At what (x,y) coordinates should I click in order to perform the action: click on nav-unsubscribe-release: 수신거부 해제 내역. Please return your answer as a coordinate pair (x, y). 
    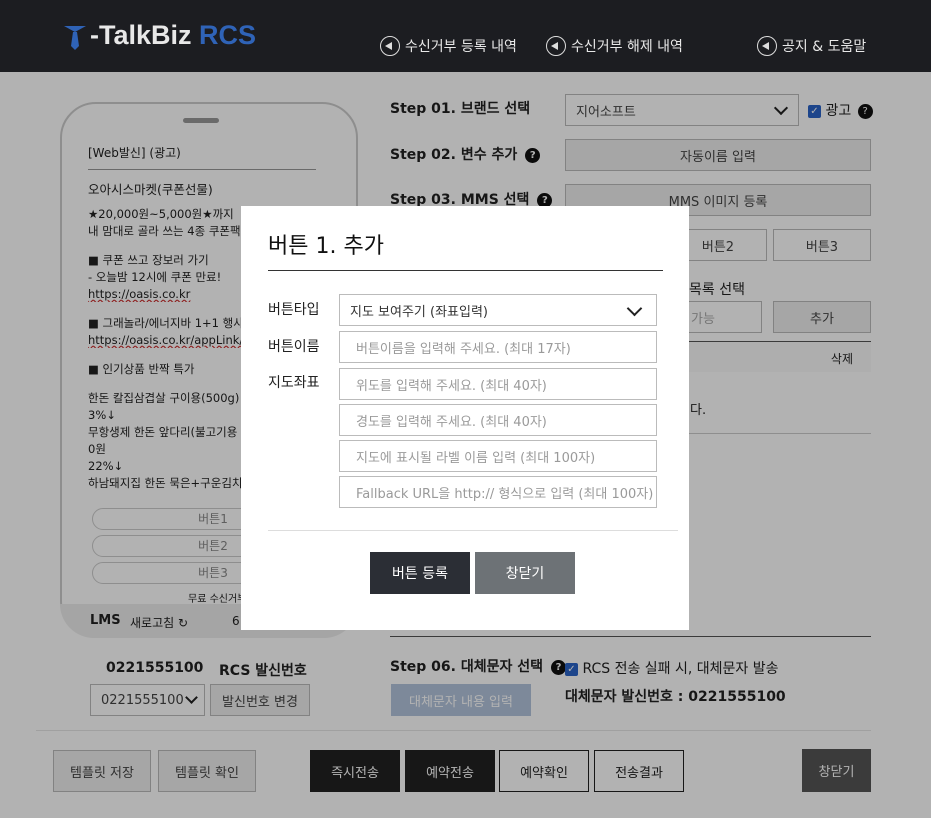
    Looking at the image, I should click on (614, 46).